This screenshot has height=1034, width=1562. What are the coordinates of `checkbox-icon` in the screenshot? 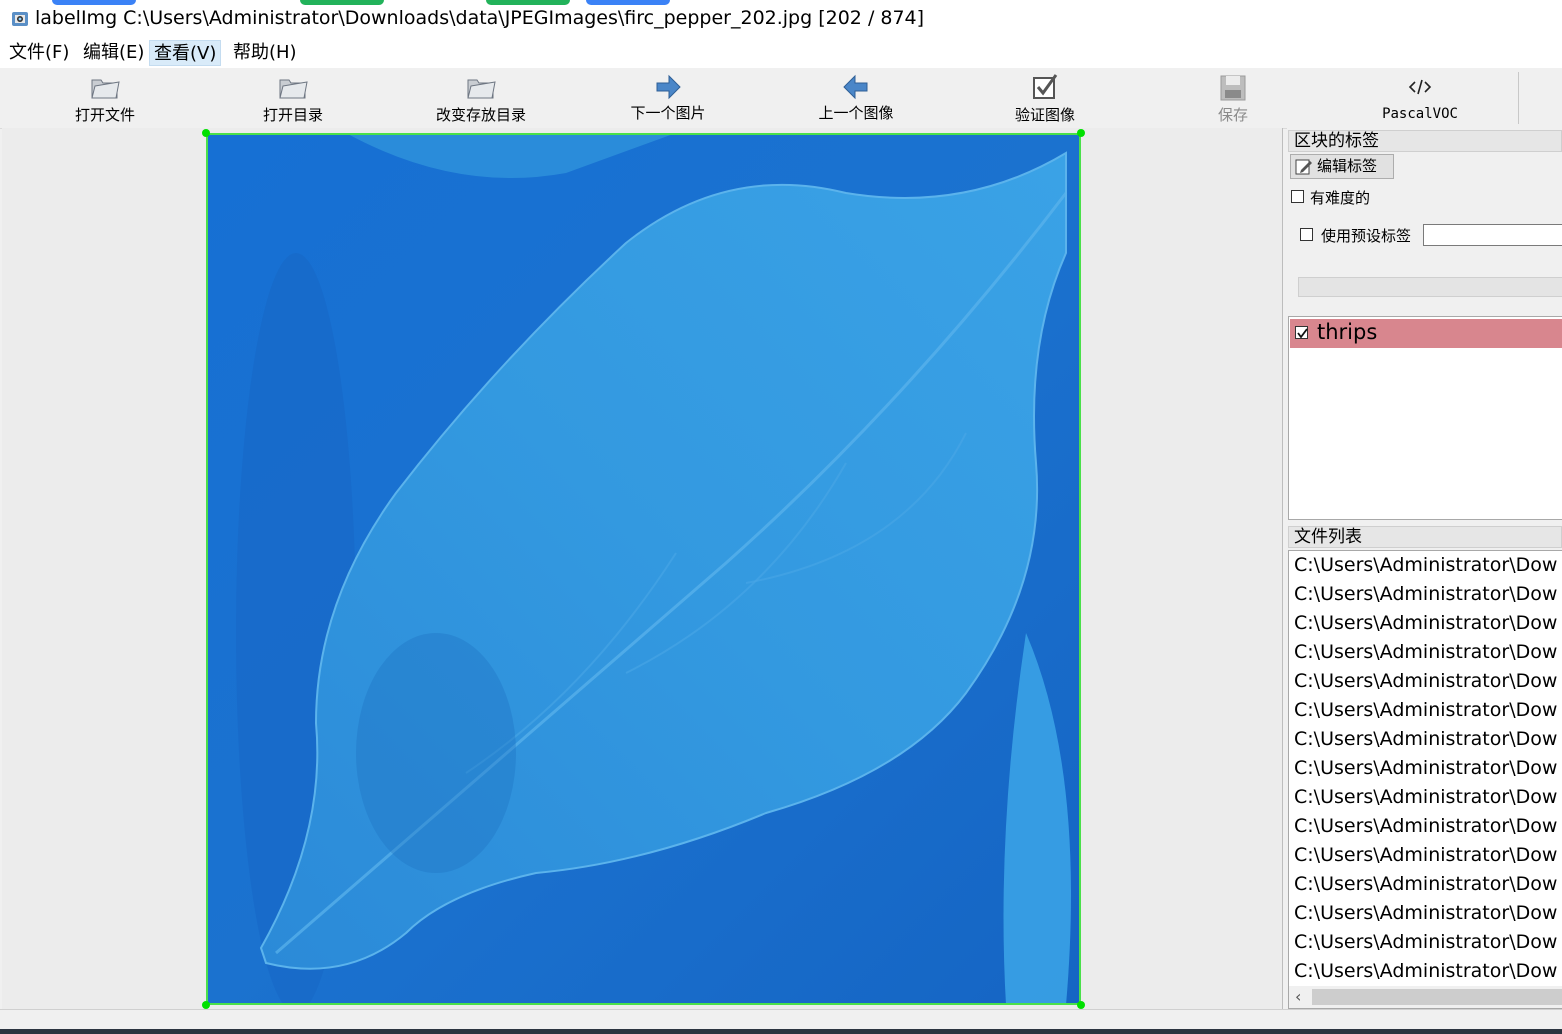 It's located at (1045, 86).